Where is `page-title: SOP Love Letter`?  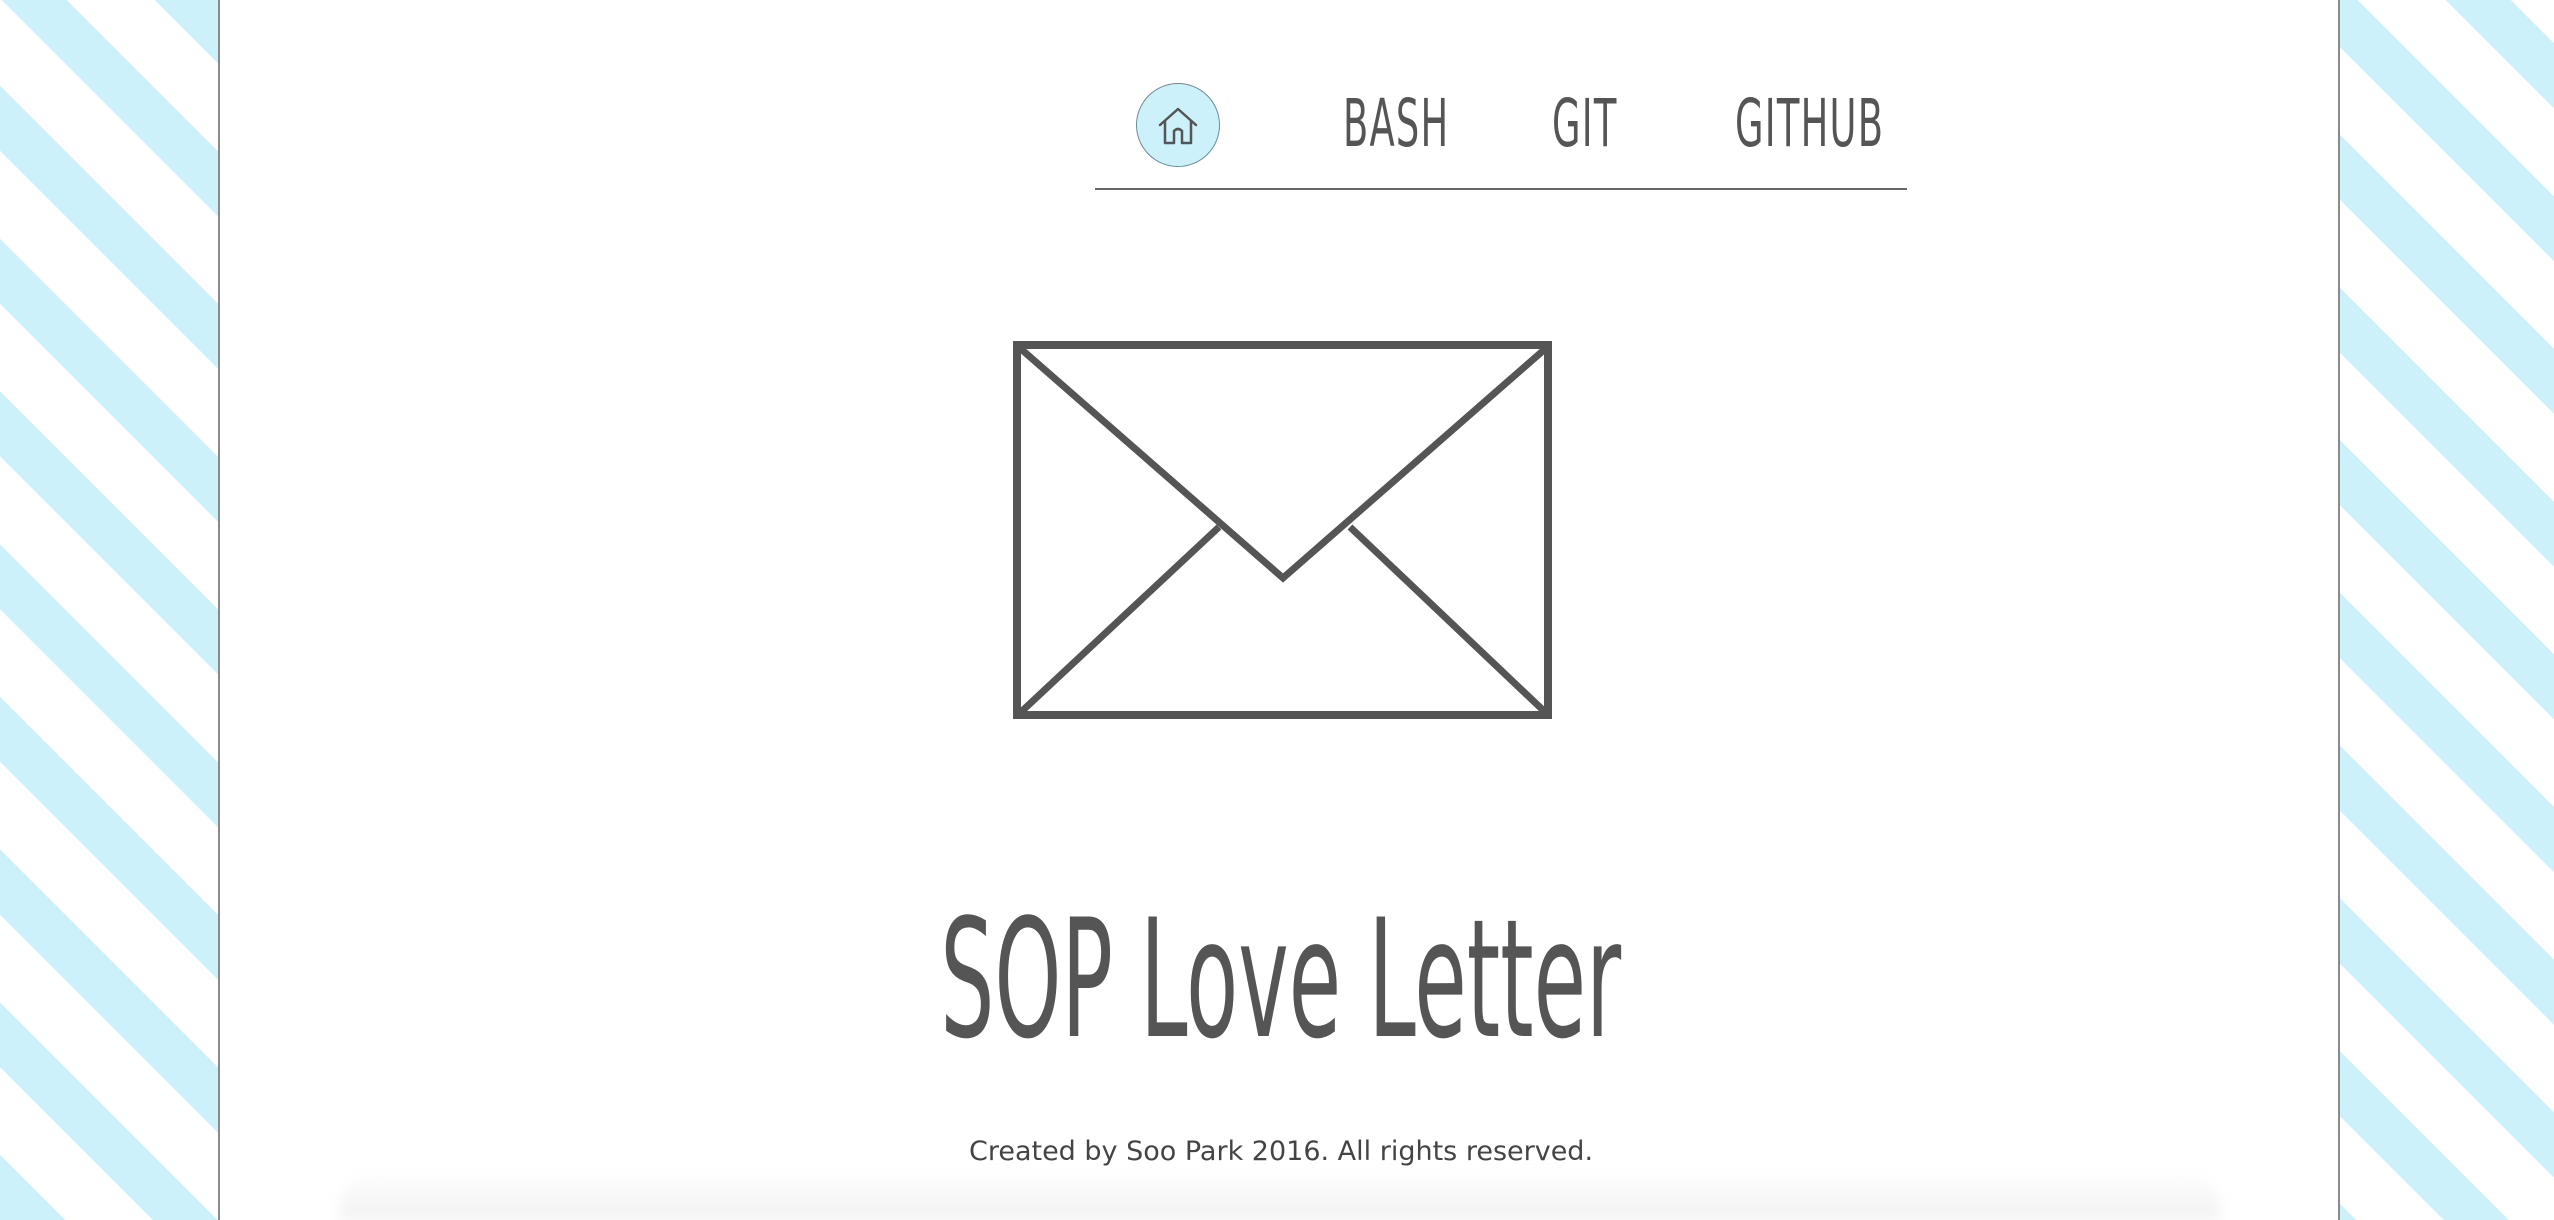 page-title: SOP Love Letter is located at coordinates (1281, 980).